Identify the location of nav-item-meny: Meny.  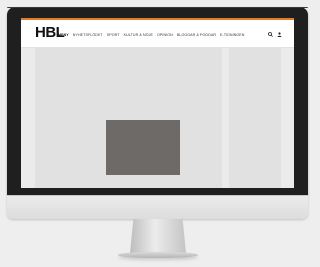
(63, 35).